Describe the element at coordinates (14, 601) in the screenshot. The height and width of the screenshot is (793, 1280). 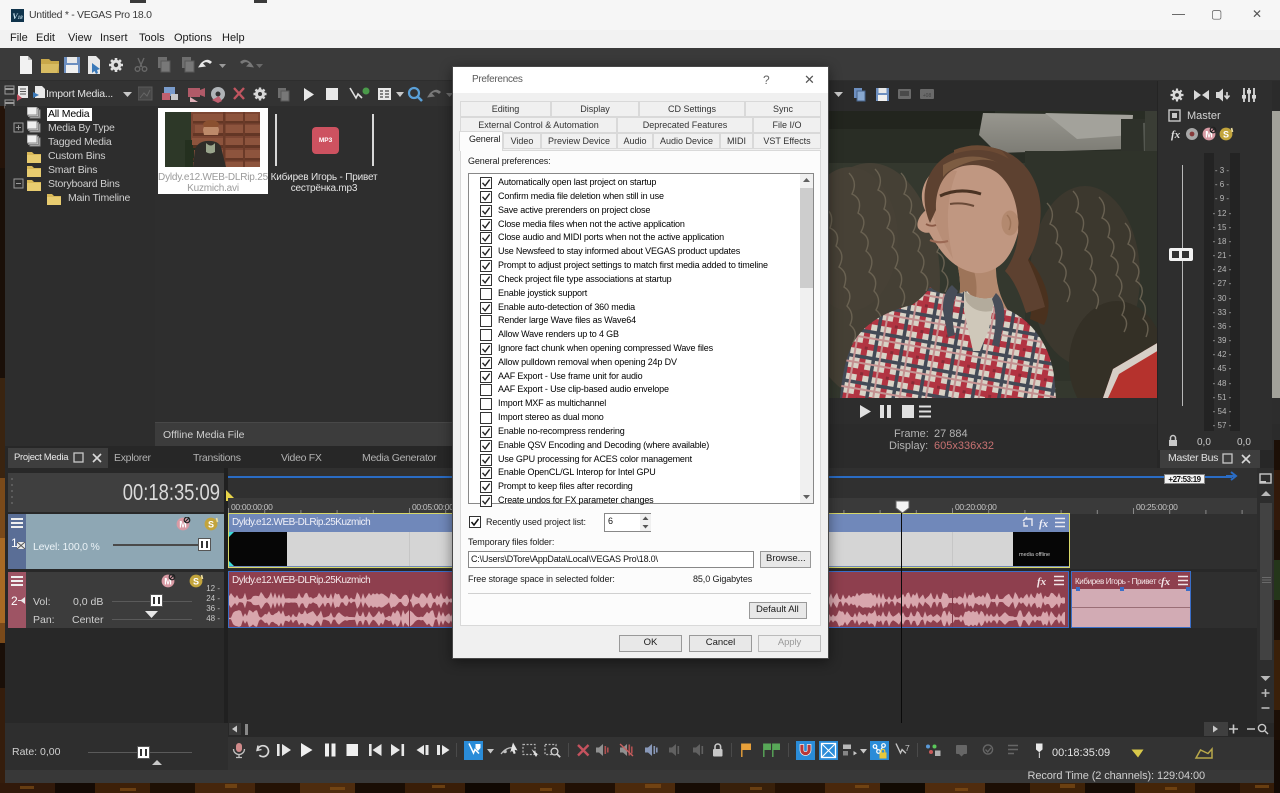
I see `svg-text: 2` at that location.